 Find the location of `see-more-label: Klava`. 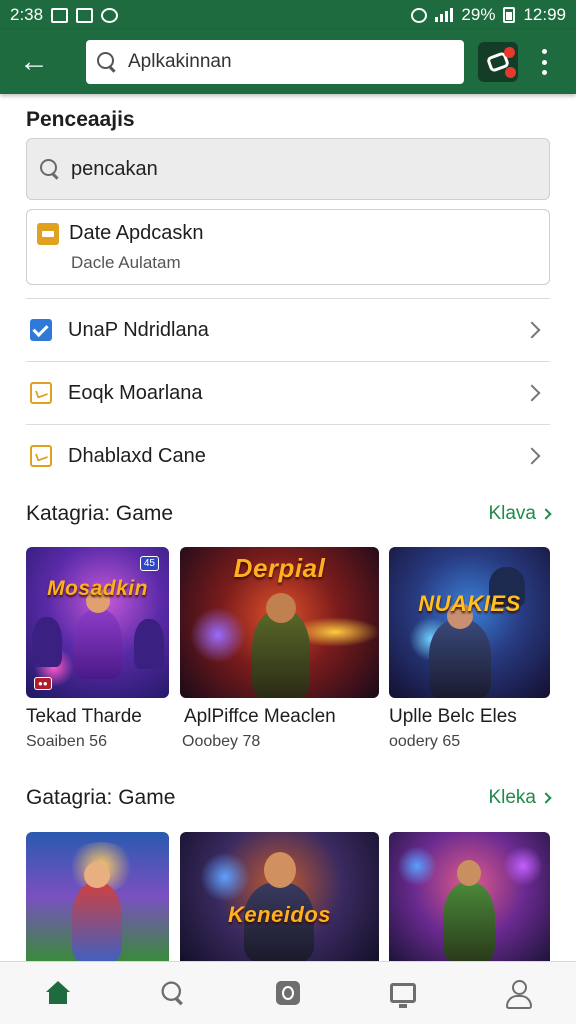

see-more-label: Klava is located at coordinates (512, 513).